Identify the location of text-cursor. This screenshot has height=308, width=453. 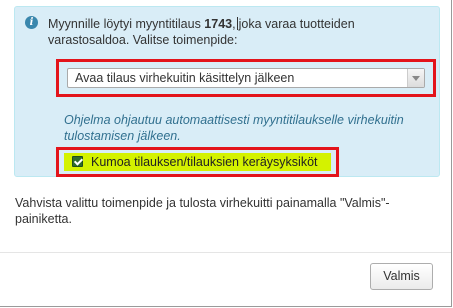
(237, 23).